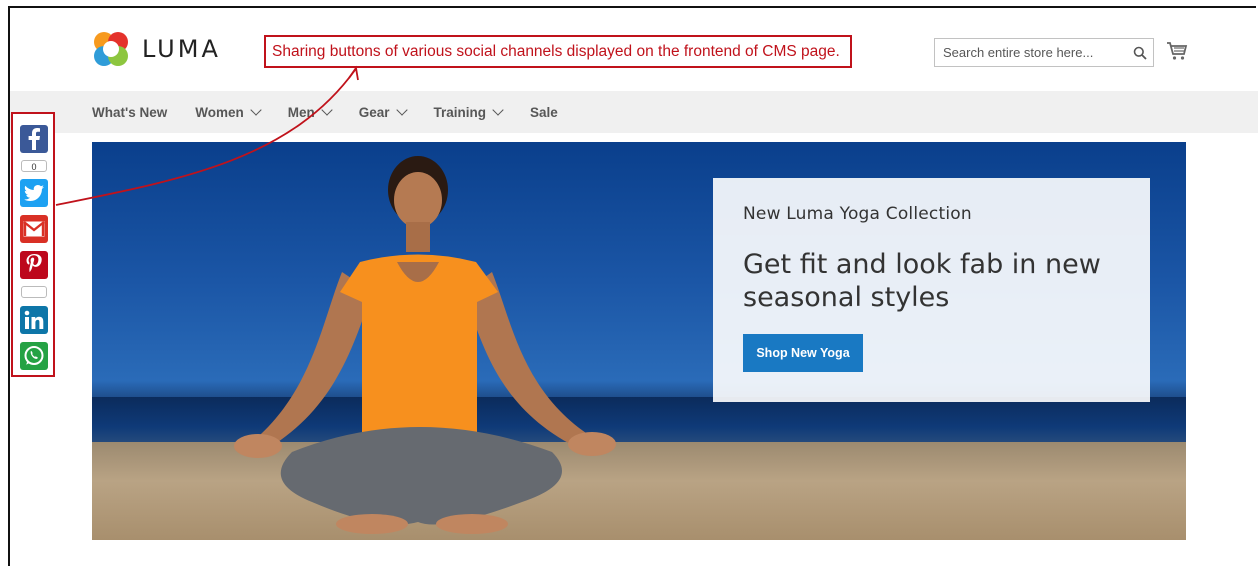 The height and width of the screenshot is (566, 1258). Describe the element at coordinates (857, 214) in the screenshot. I see `promo-subtitle: New Luma Yoga Collection` at that location.